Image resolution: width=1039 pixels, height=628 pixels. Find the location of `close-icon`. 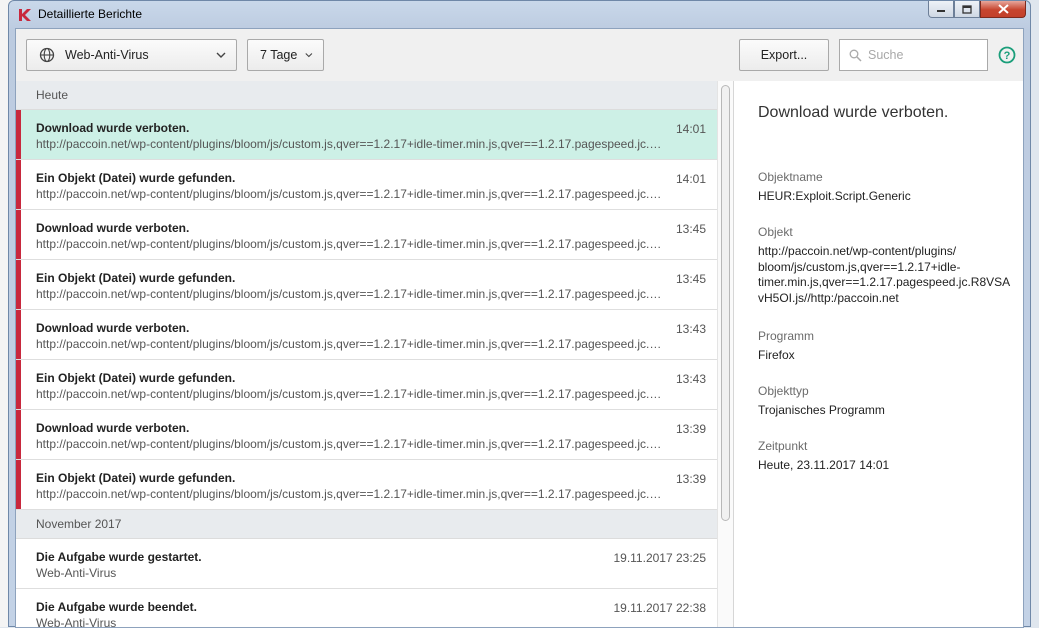

close-icon is located at coordinates (1003, 9).